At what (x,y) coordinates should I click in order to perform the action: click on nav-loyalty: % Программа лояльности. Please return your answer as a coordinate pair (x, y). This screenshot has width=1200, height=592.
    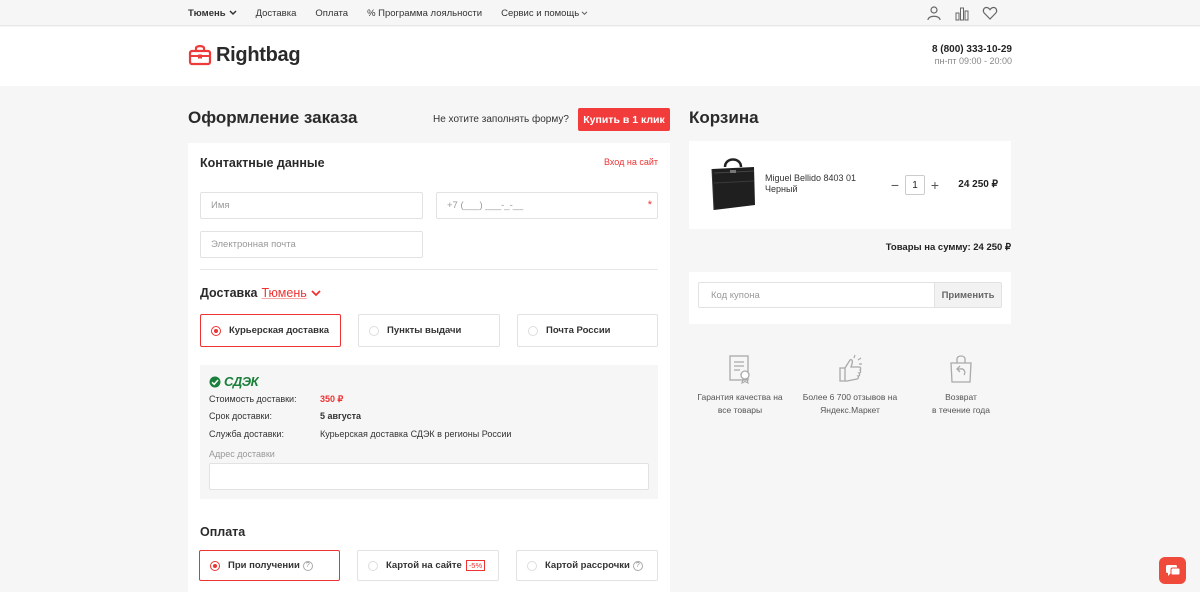
    Looking at the image, I should click on (424, 13).